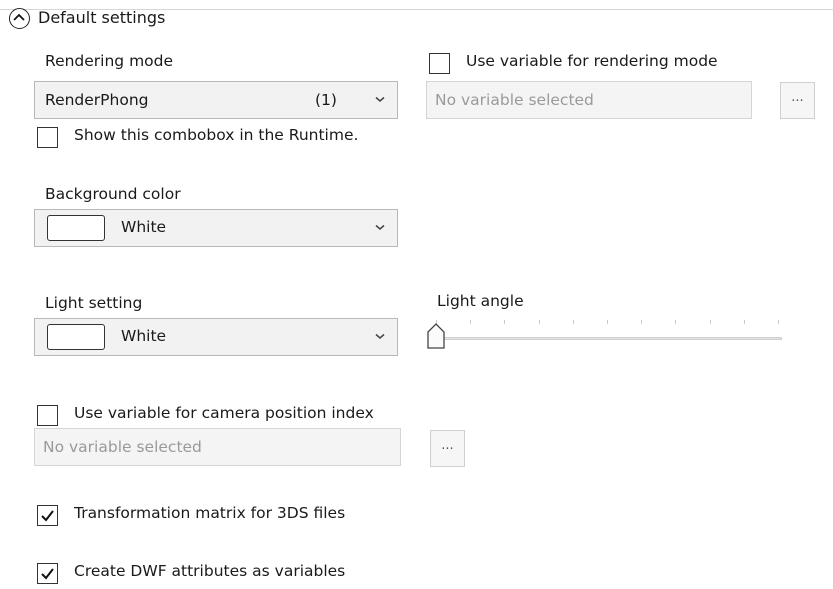 This screenshot has height=589, width=834. I want to click on rendering-mode-dropdown: RenderPhong (1), so click(216, 100).